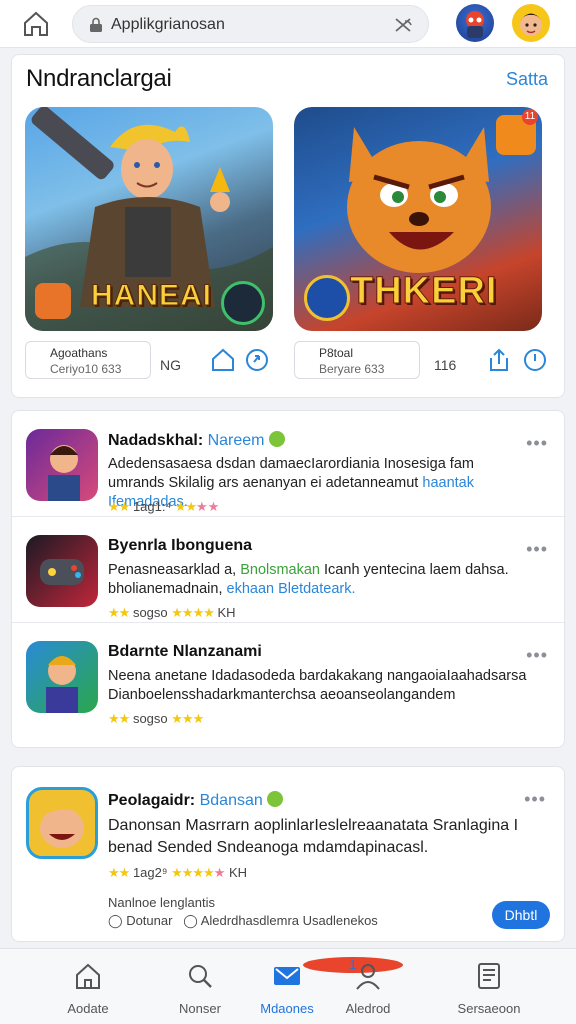 This screenshot has width=576, height=1024. What do you see at coordinates (236, 440) in the screenshot?
I see `app-tag: Nareem` at bounding box center [236, 440].